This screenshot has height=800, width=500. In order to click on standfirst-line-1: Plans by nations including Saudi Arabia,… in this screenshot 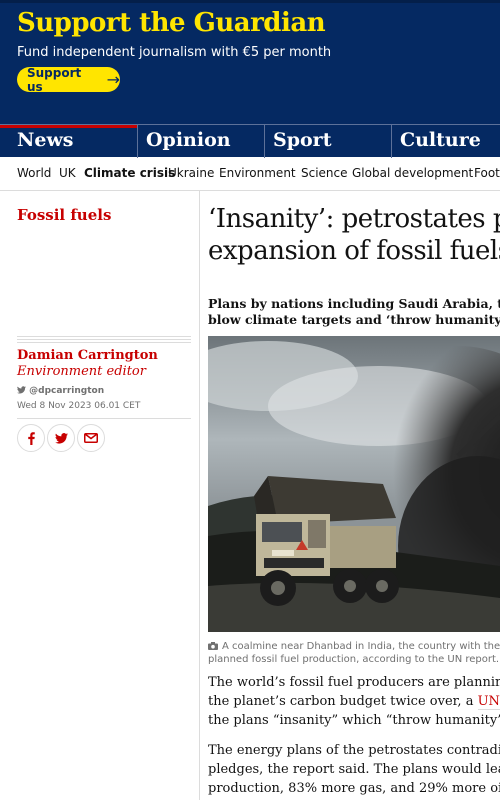, I will do `click(354, 303)`.